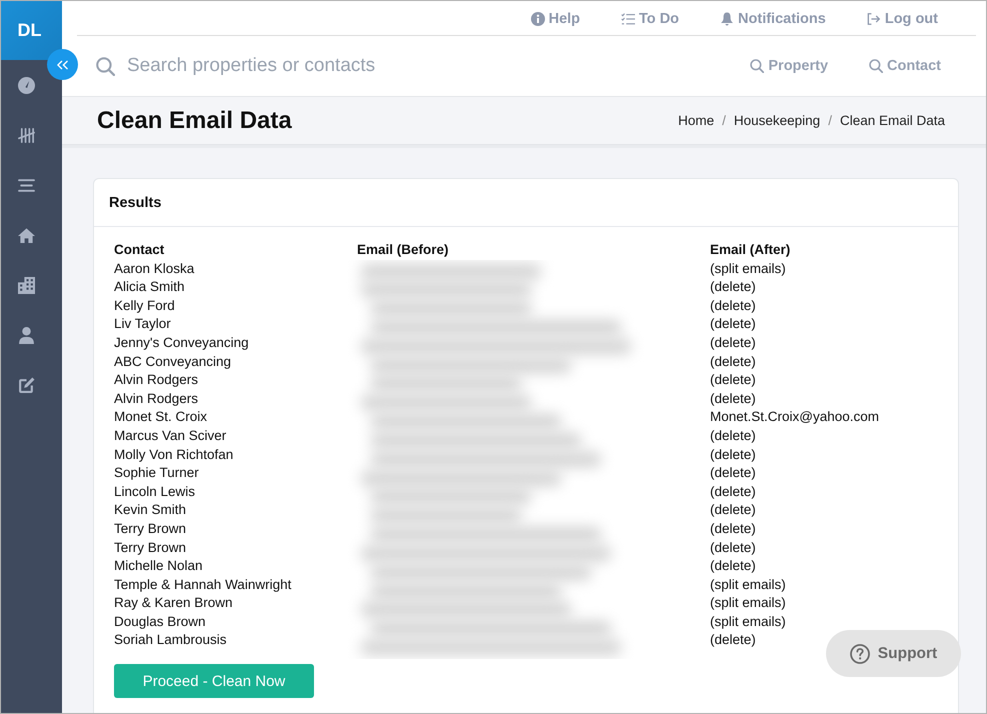 This screenshot has width=987, height=714. I want to click on table-cell-text: Monet.St.Croix@yahoo.com, so click(795, 417).